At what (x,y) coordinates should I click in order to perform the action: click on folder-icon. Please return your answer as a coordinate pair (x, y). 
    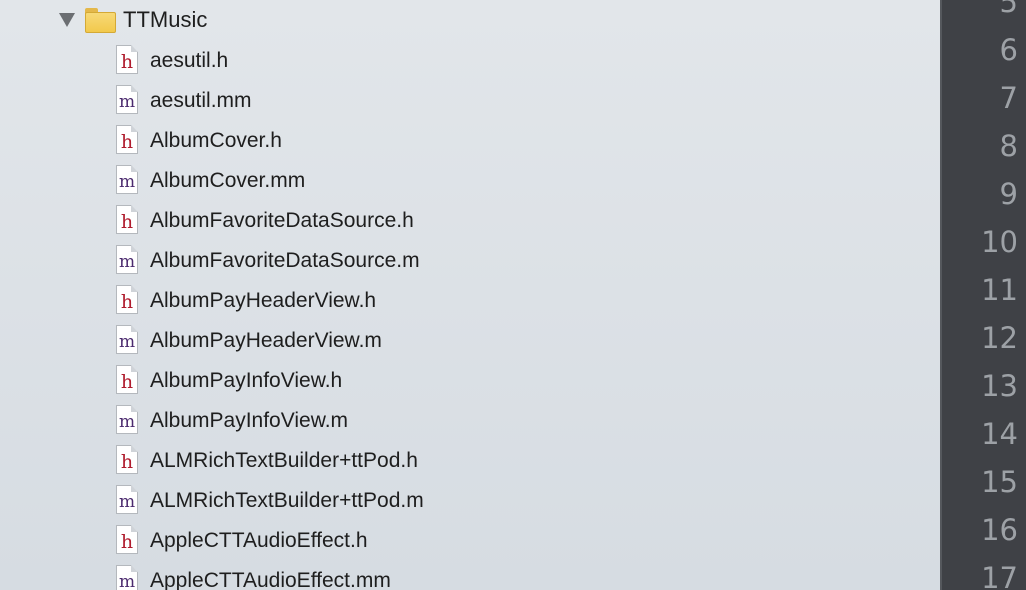
    Looking at the image, I should click on (100, 20).